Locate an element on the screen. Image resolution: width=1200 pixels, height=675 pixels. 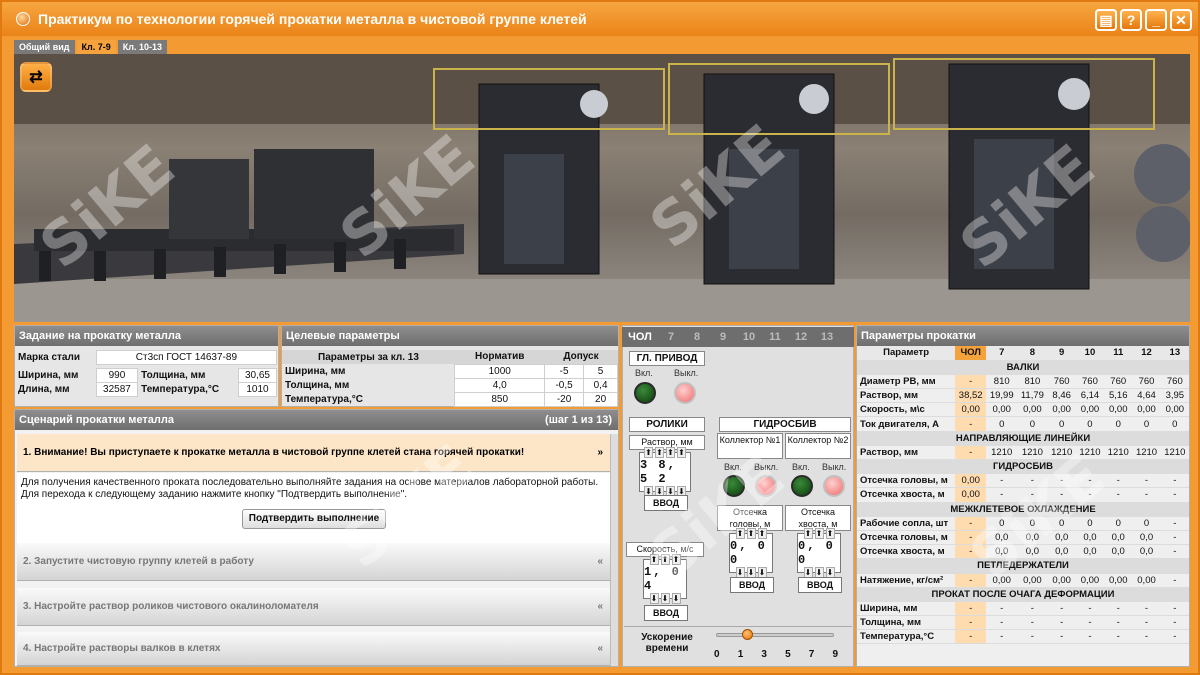
params-col-header: 7 is located at coordinates (1002, 353).